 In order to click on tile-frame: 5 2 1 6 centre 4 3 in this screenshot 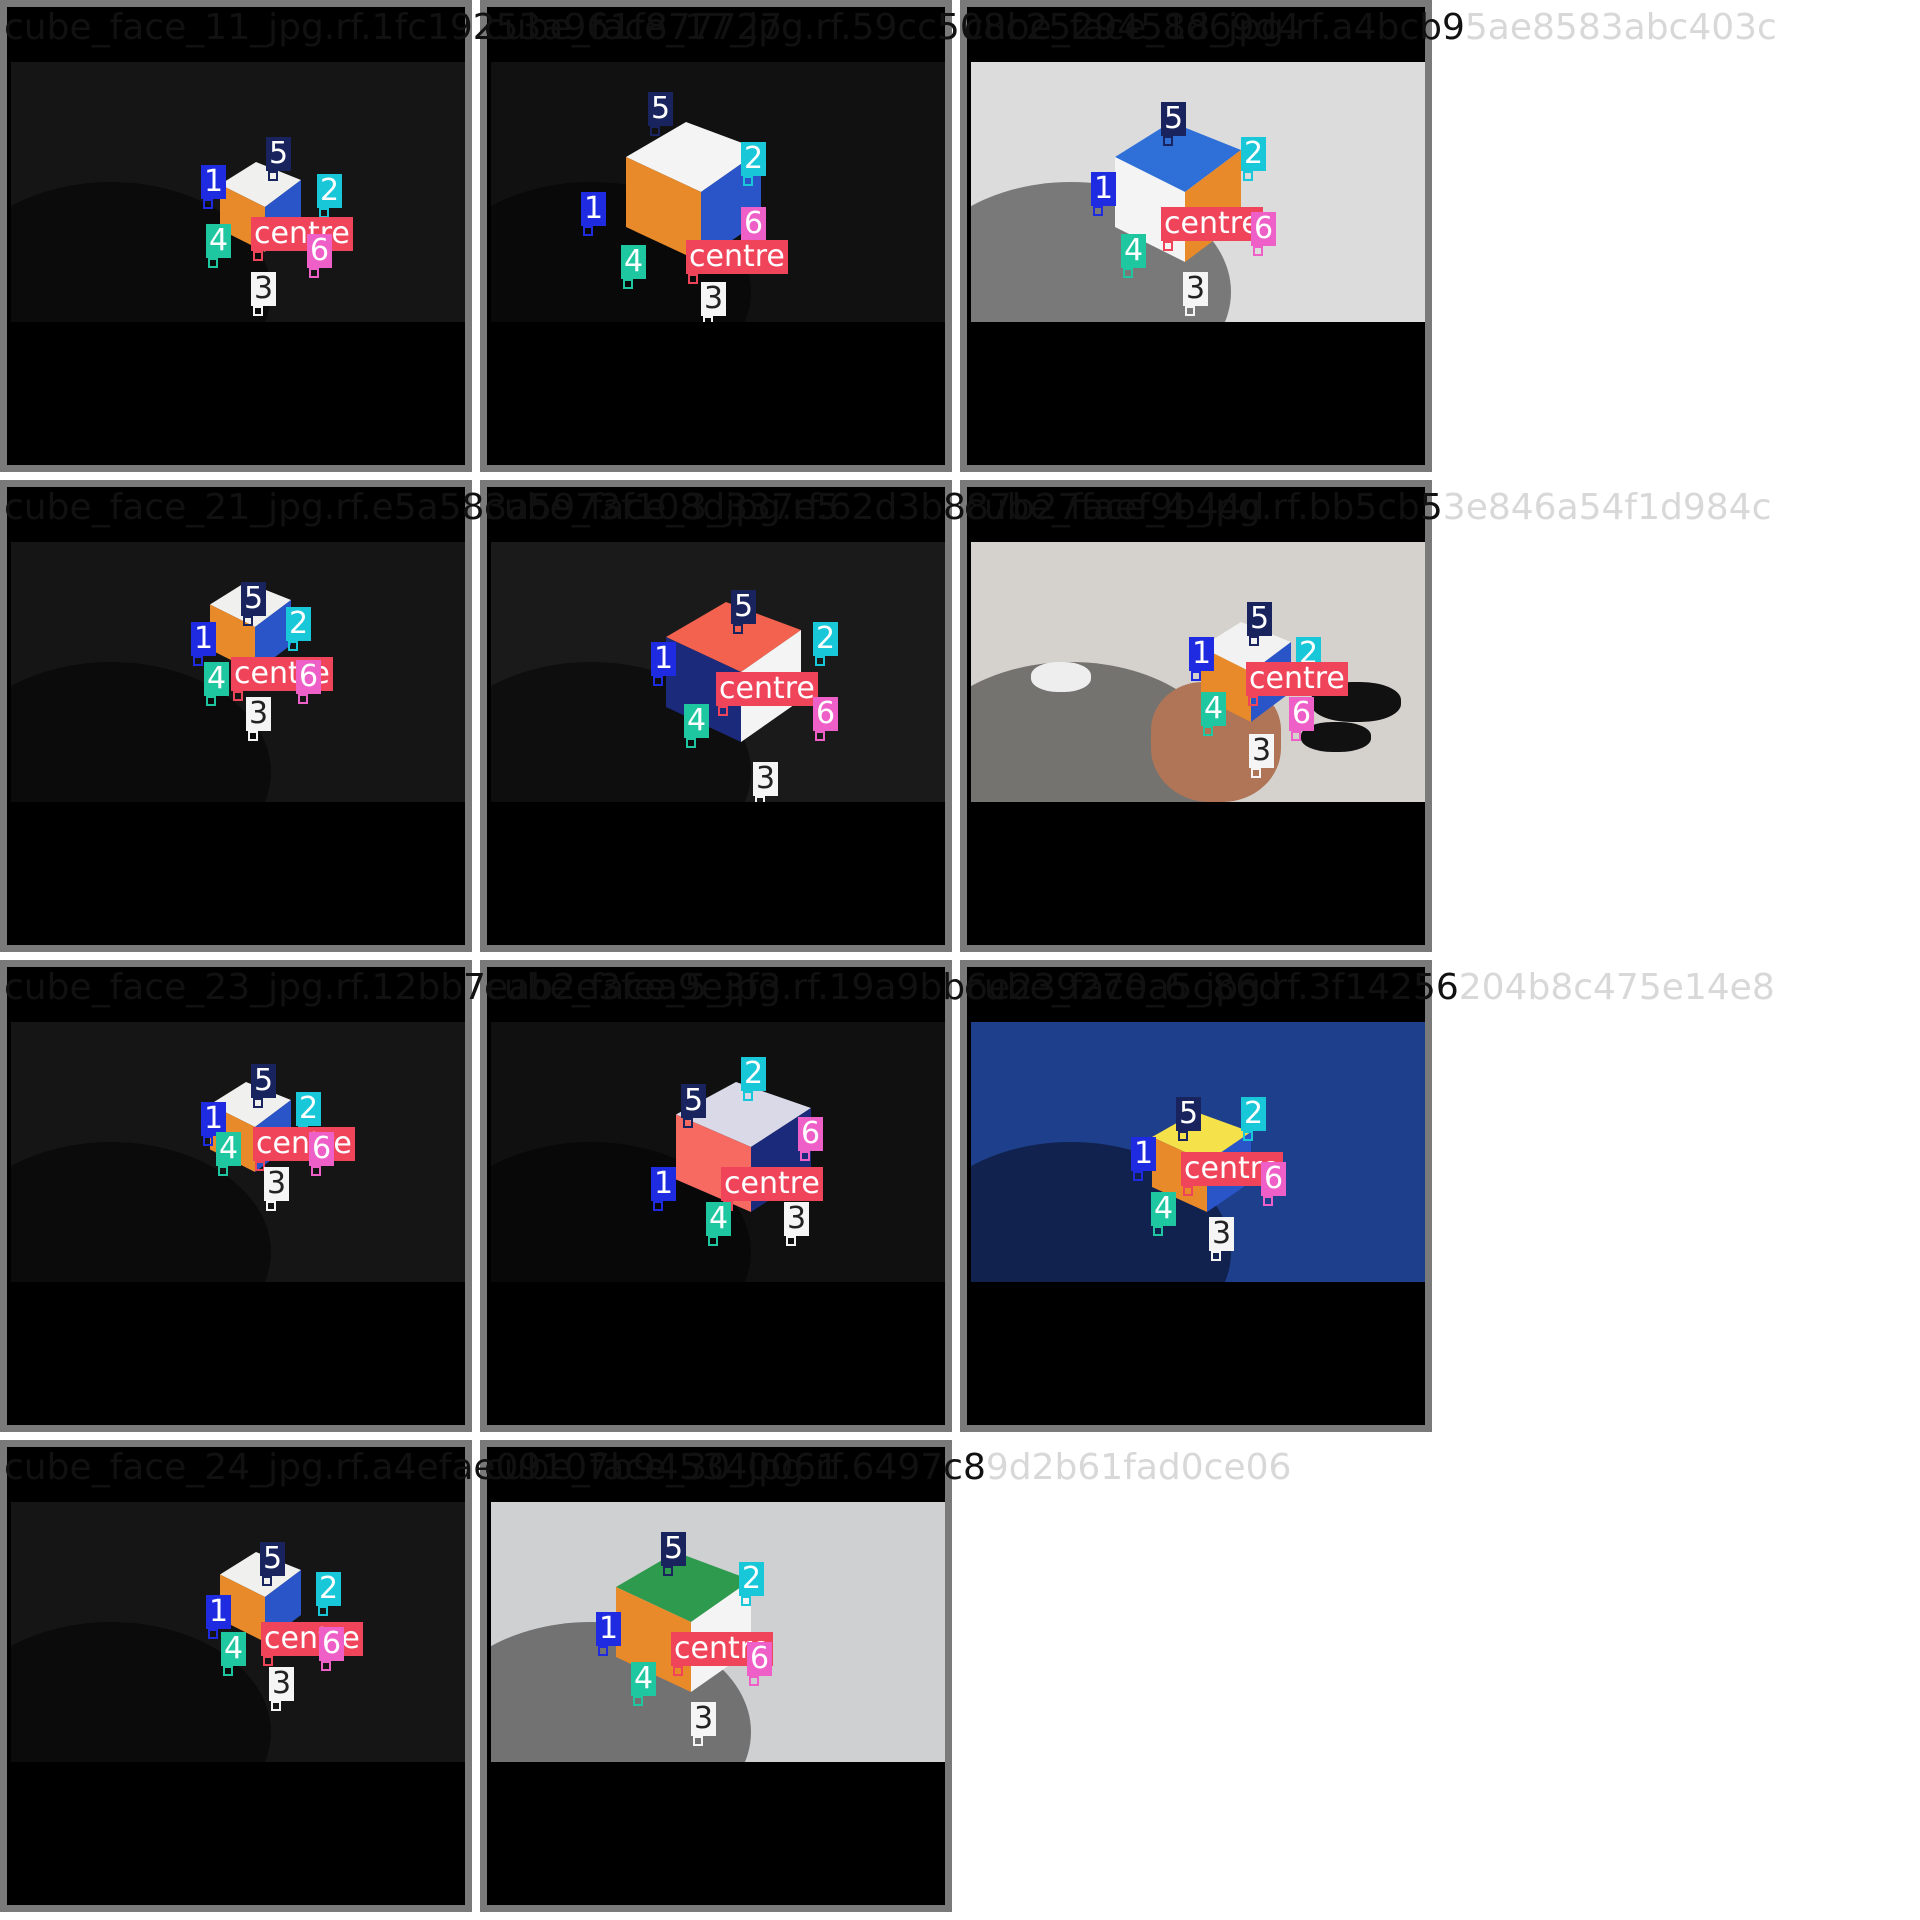, I will do `click(716, 236)`.